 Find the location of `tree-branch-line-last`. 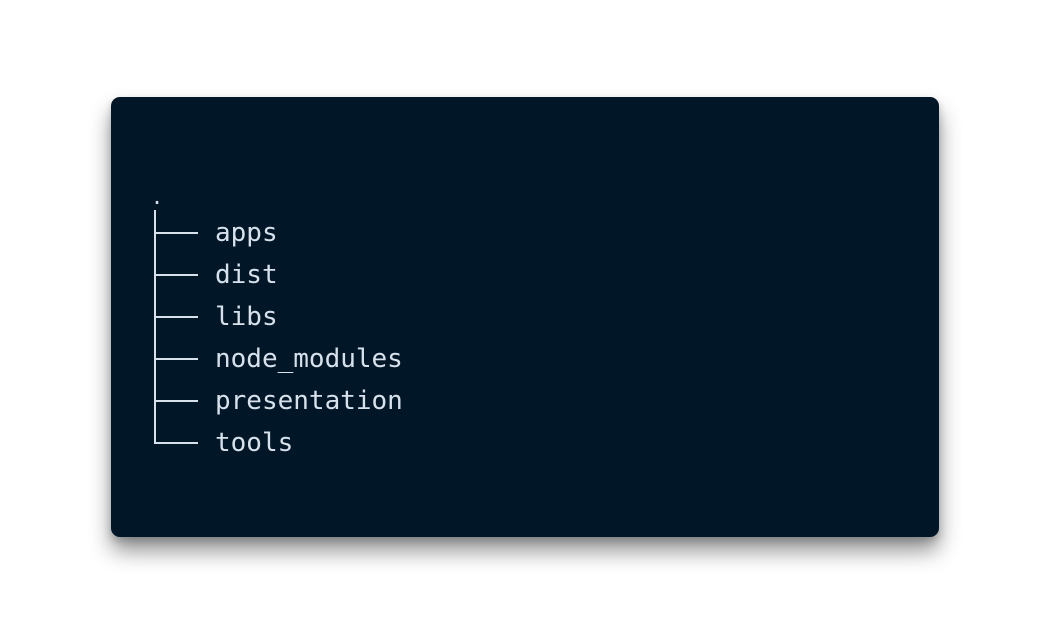

tree-branch-line-last is located at coordinates (176, 443).